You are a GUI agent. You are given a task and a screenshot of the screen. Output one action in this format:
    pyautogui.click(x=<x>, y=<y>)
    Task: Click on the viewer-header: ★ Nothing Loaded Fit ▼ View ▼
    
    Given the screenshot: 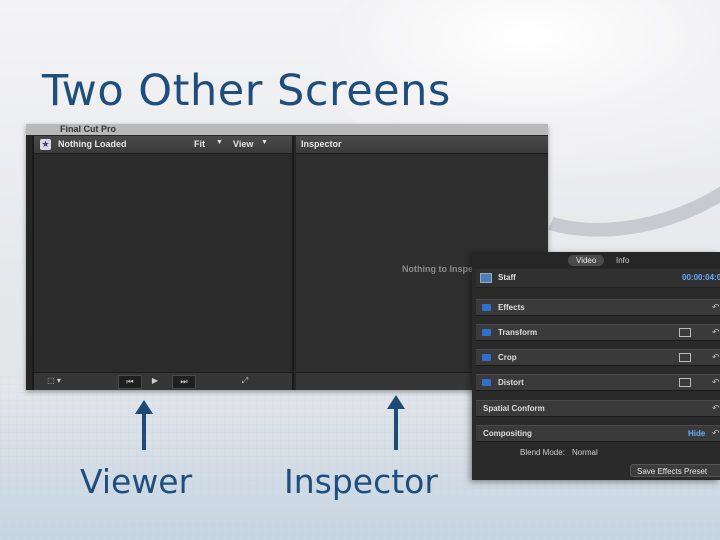 What is the action you would take?
    pyautogui.click(x=163, y=145)
    